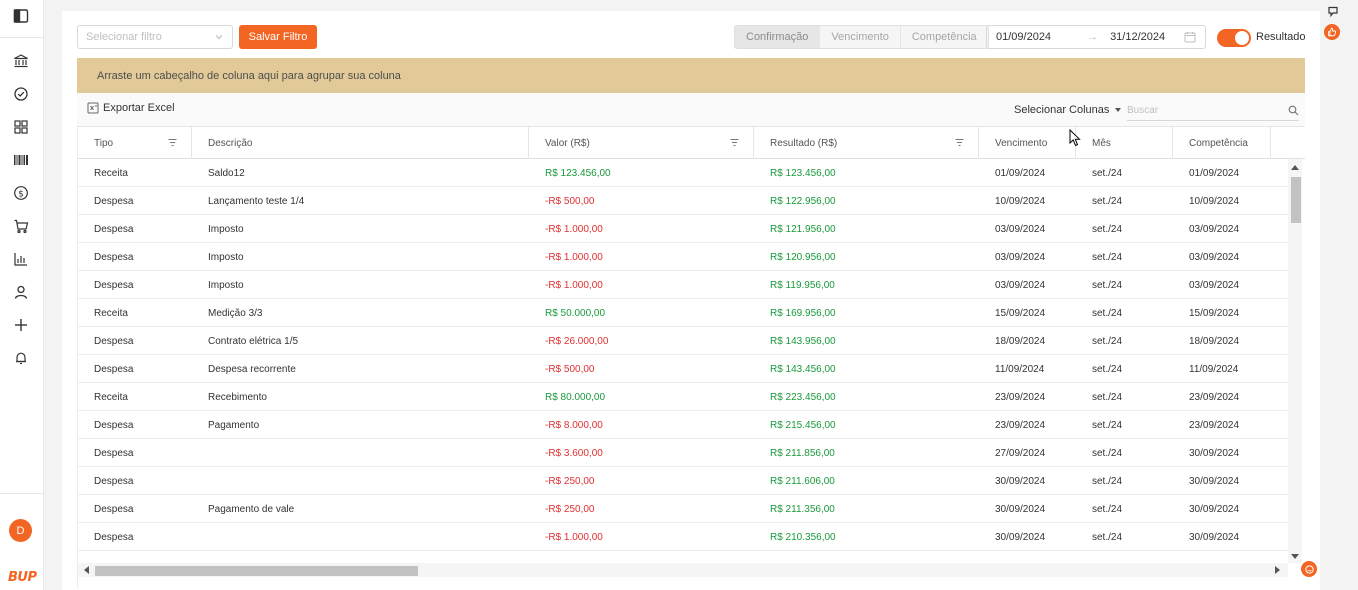 This screenshot has height=590, width=1358. I want to click on chat-icon, so click(1309, 569).